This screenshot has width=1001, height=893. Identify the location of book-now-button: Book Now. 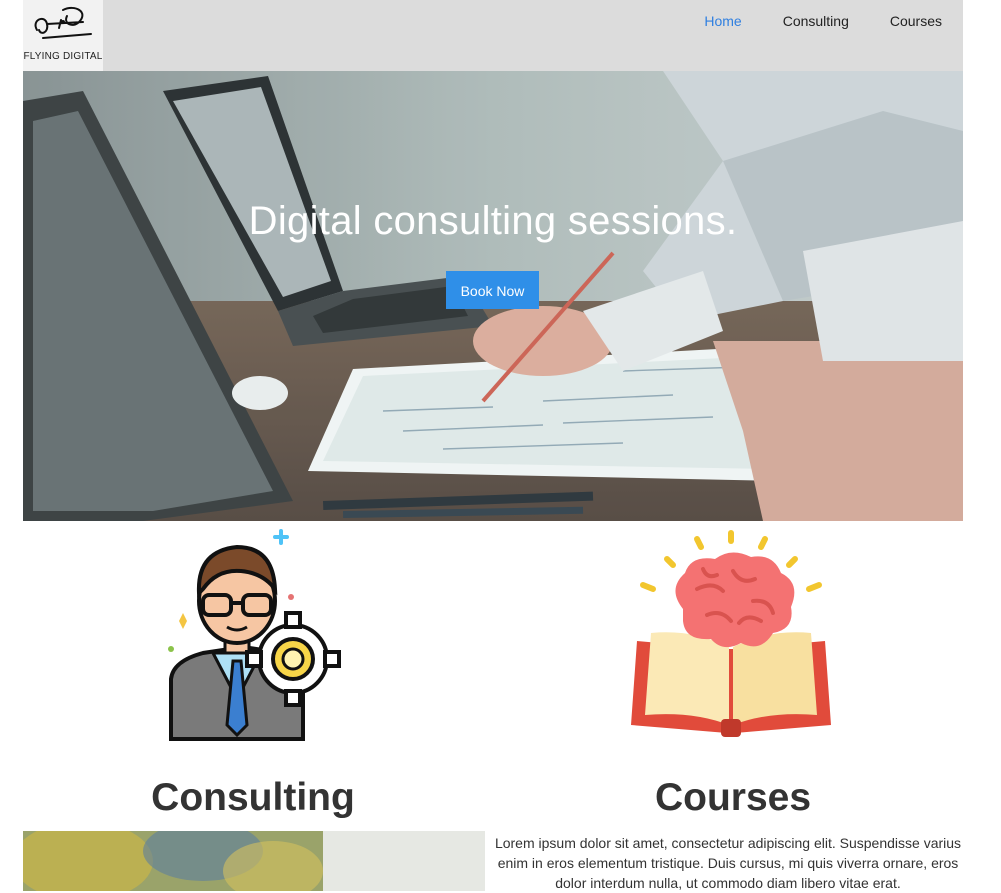
(492, 290).